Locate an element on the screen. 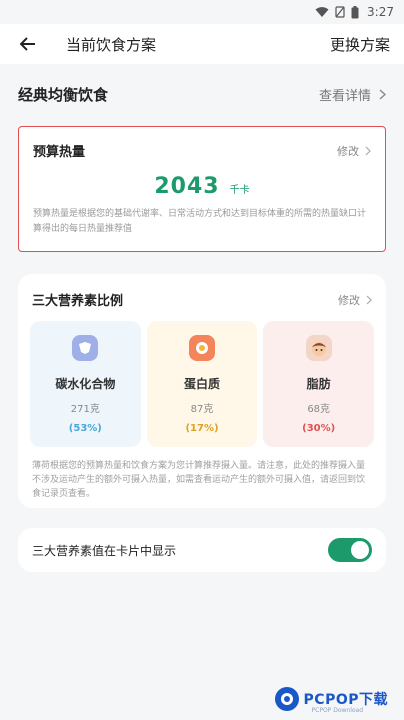 The width and height of the screenshot is (404, 720). view-details-label: 查看详情 is located at coordinates (344, 96).